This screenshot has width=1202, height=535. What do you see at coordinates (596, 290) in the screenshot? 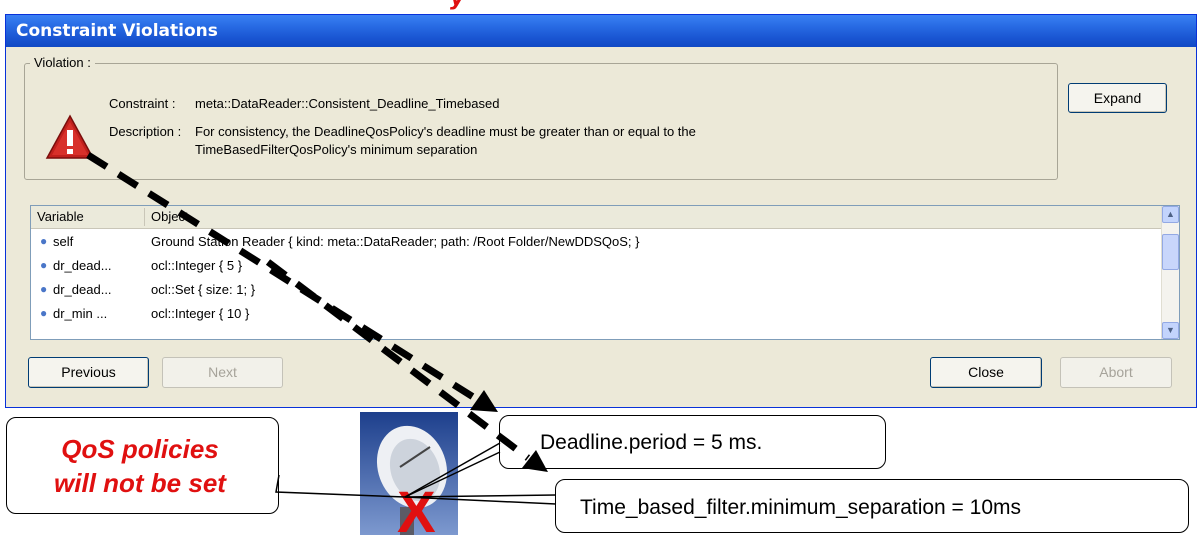
I see `list-row: ● dr_dead... ocl::Set { size: 1; }` at bounding box center [596, 290].